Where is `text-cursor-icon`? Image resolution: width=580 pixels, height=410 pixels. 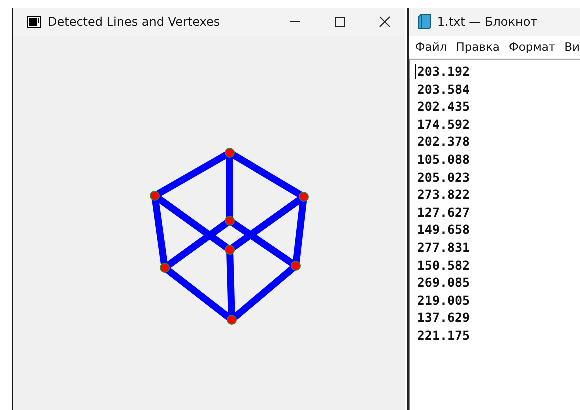 text-cursor-icon is located at coordinates (415, 71).